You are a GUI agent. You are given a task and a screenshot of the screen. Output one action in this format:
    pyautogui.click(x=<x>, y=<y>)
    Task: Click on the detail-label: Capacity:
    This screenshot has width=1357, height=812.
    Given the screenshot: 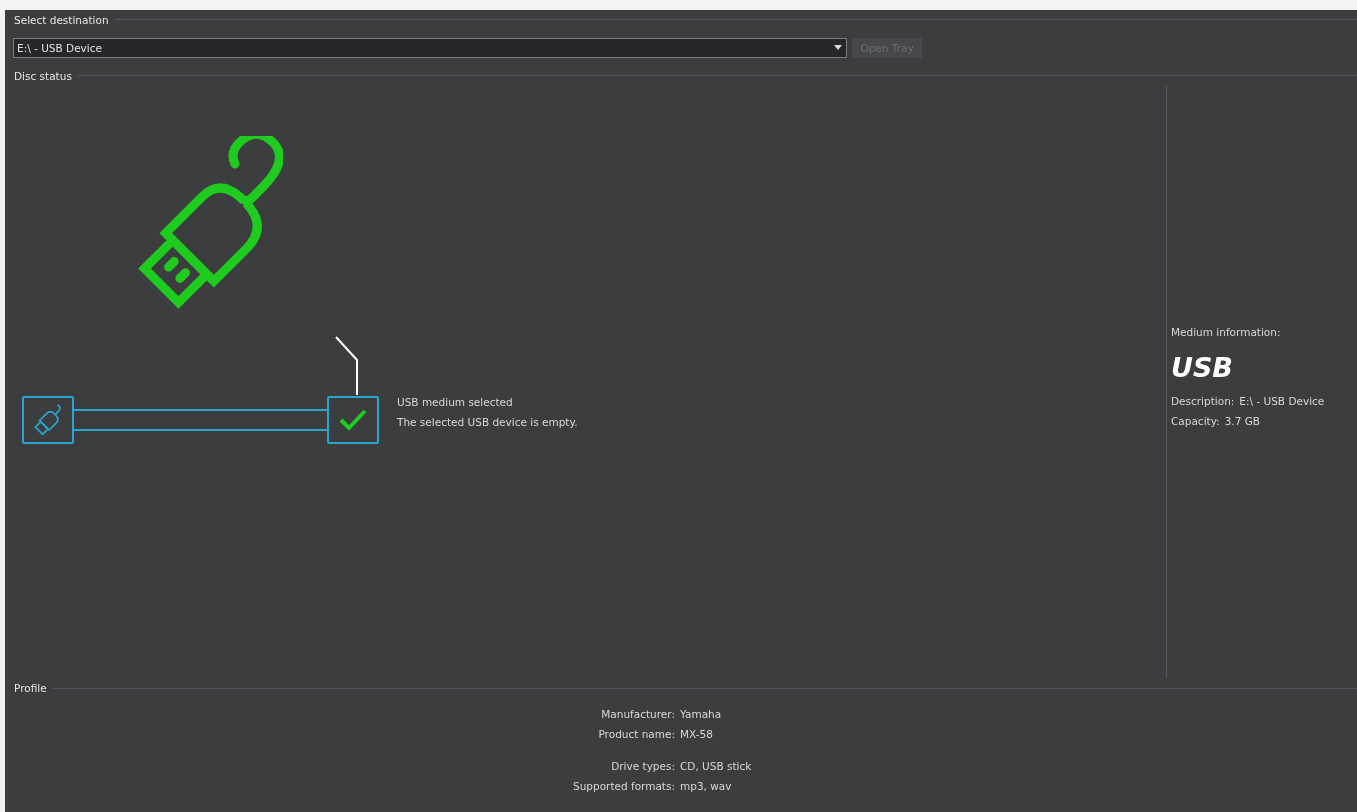 What is the action you would take?
    pyautogui.click(x=1195, y=420)
    